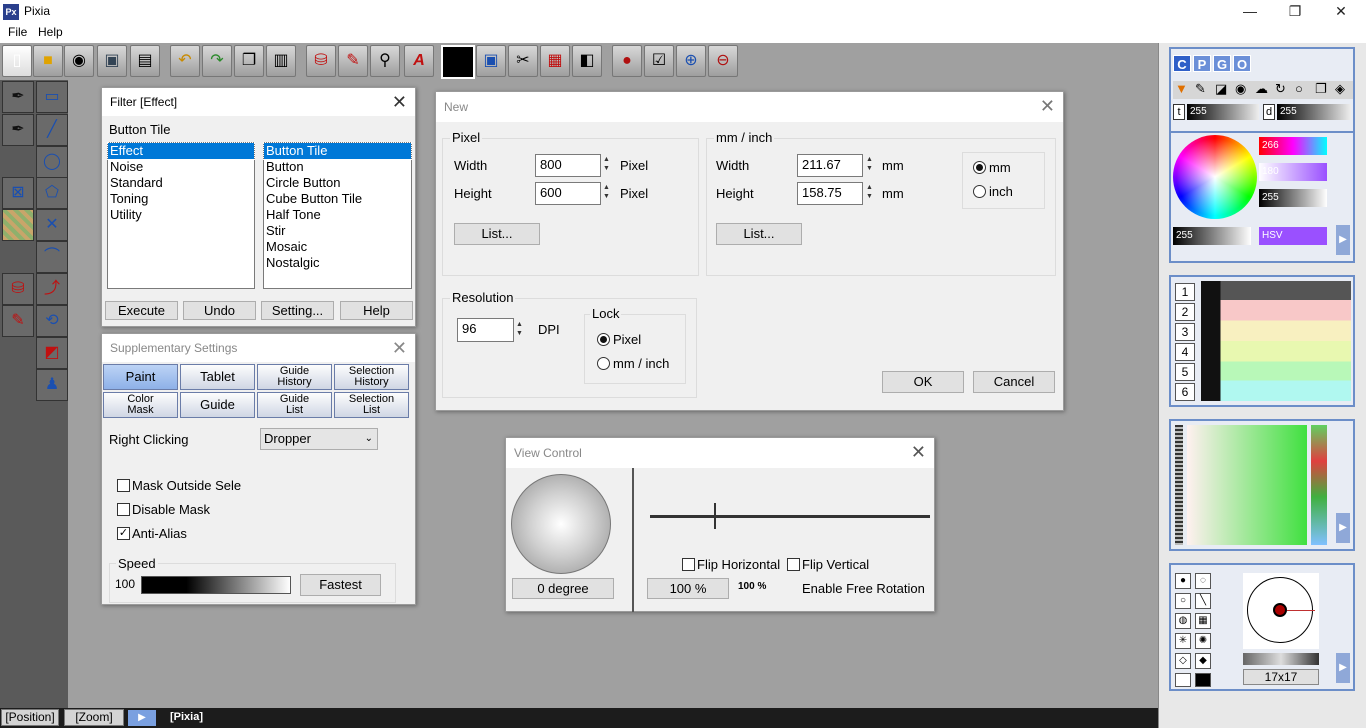 The height and width of the screenshot is (728, 1366). Describe the element at coordinates (112, 61) in the screenshot. I see `save-disk-icon: ▣` at that location.